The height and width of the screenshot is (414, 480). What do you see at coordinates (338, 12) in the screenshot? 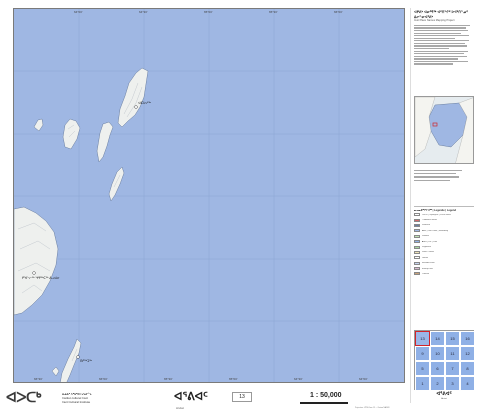
I see `tick-top-5: 66°00'` at bounding box center [338, 12].